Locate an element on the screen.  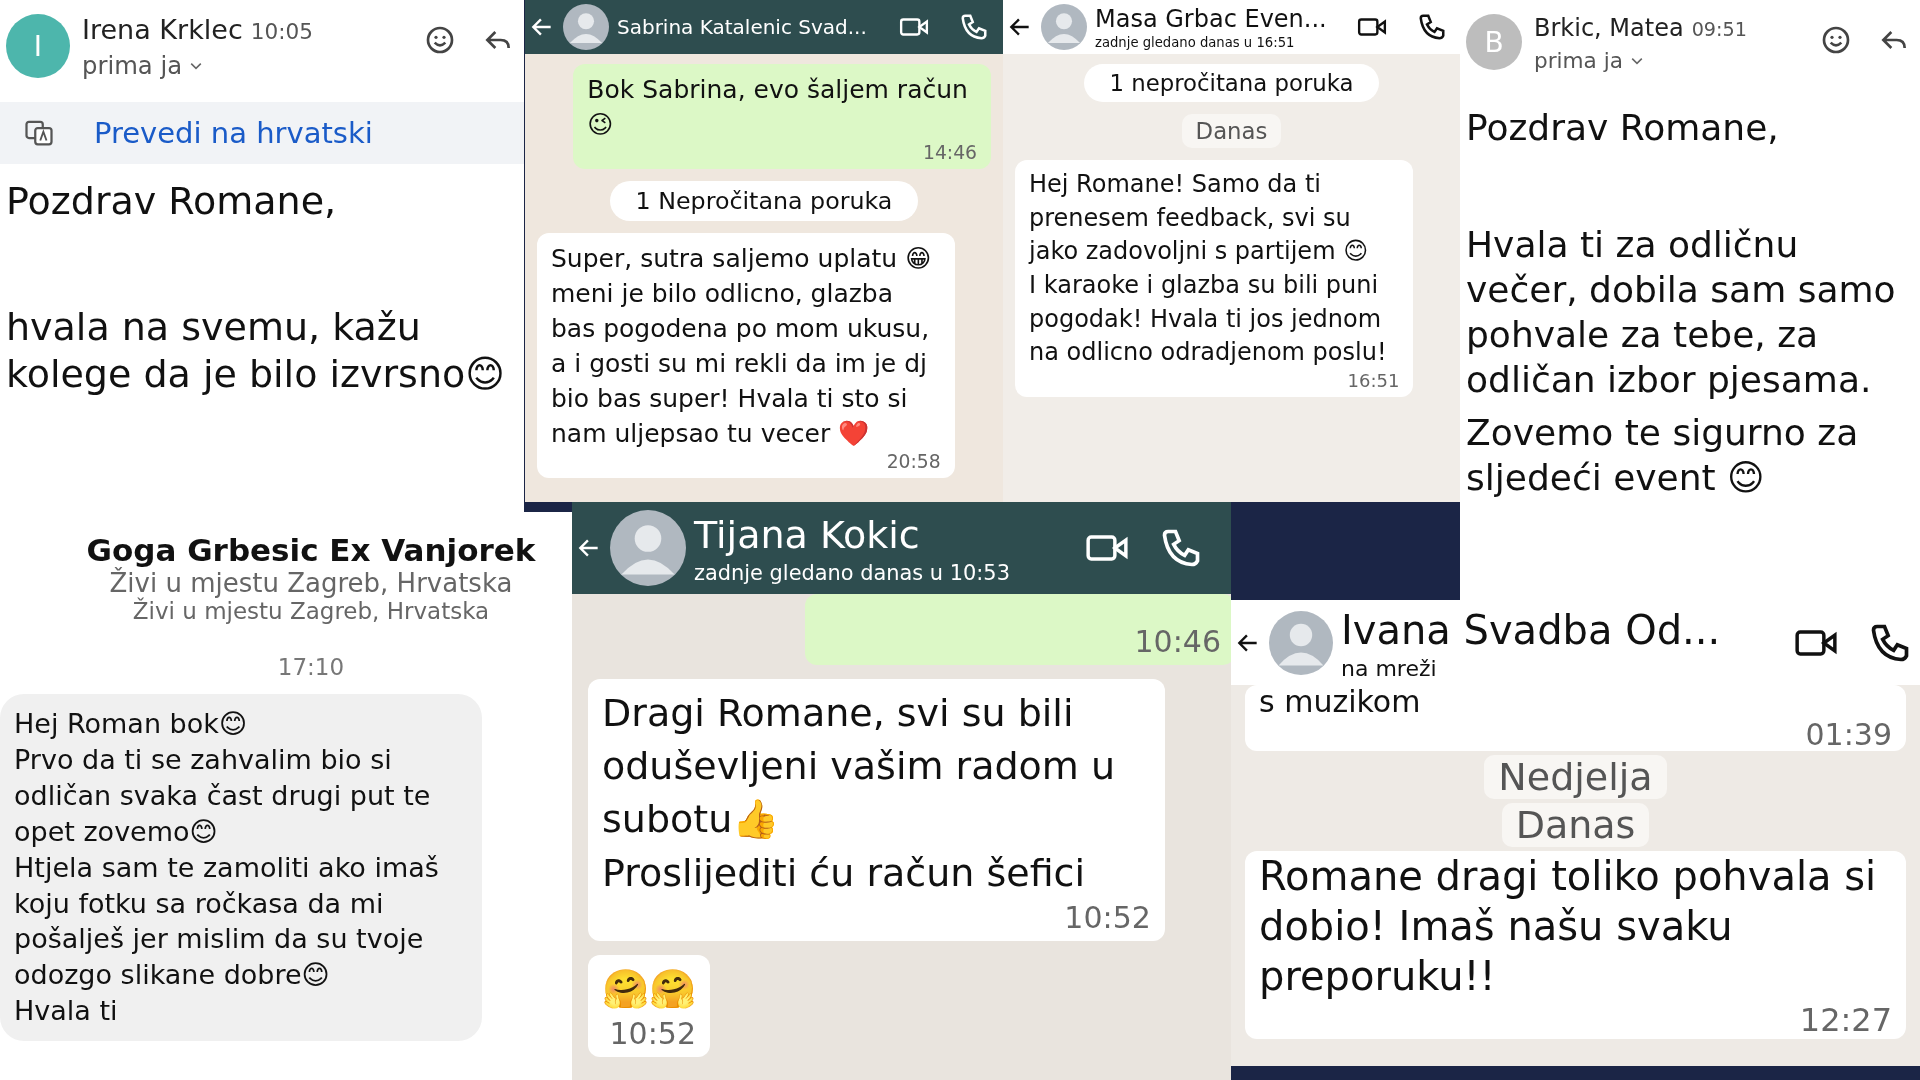
email-time: 10:05 is located at coordinates (281, 31).